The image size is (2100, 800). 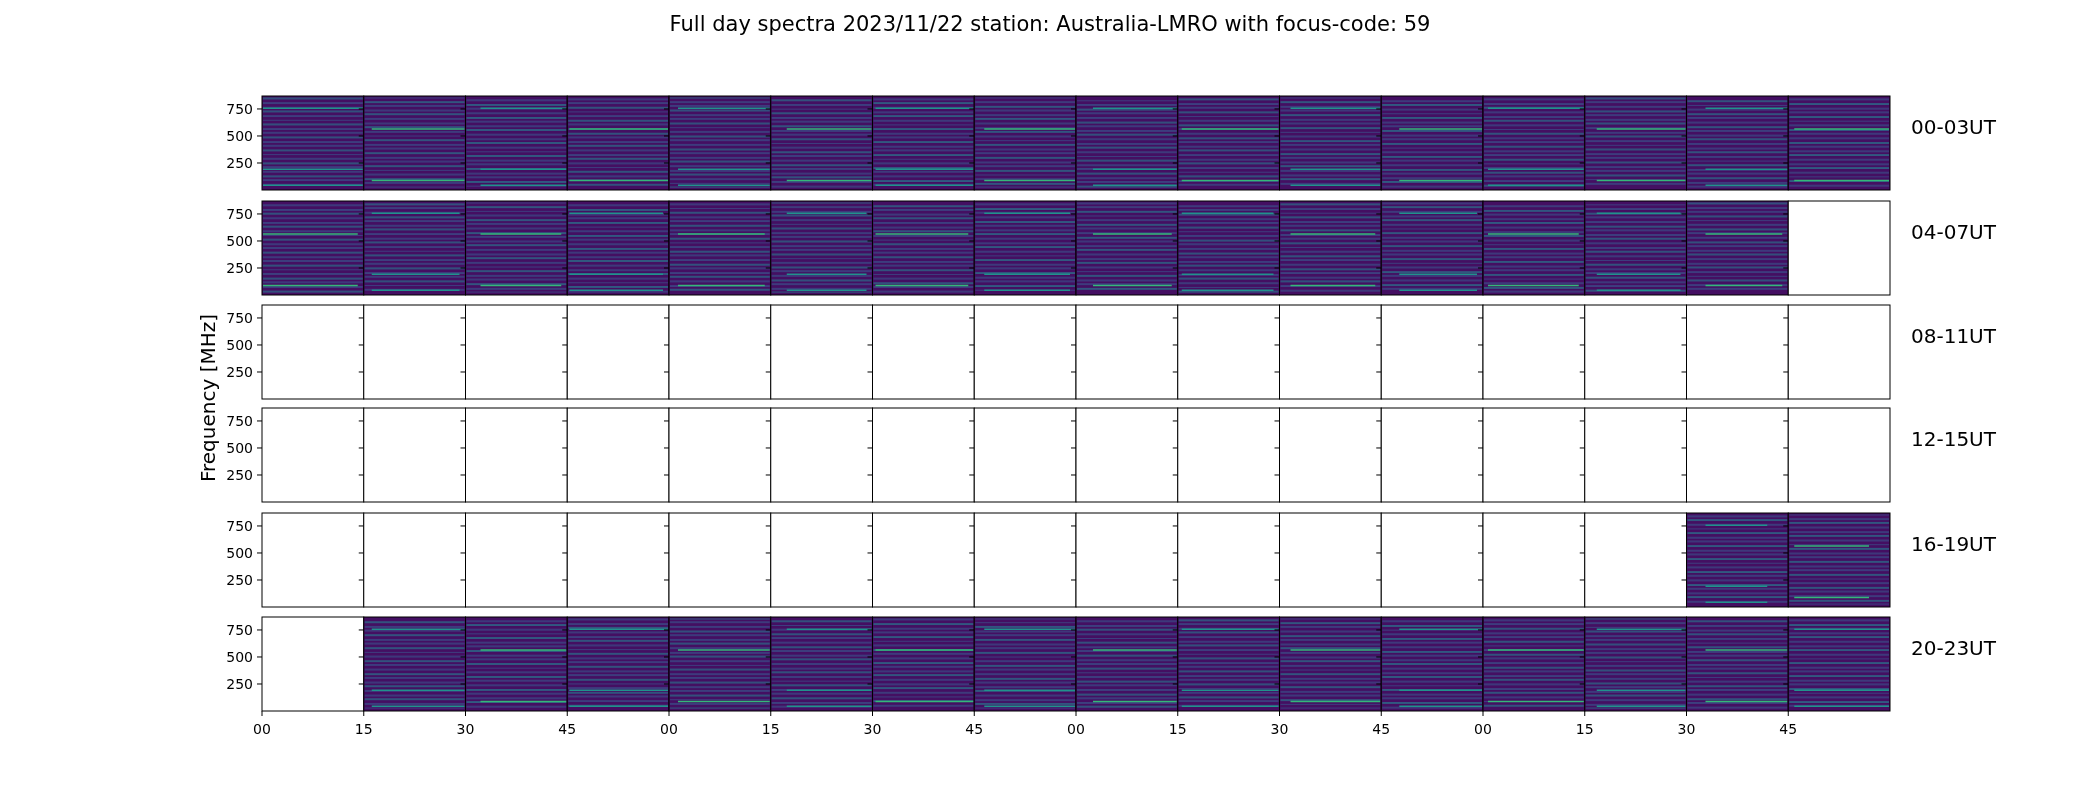 I want to click on row-time-label: 12-15UT, so click(x=1953, y=439).